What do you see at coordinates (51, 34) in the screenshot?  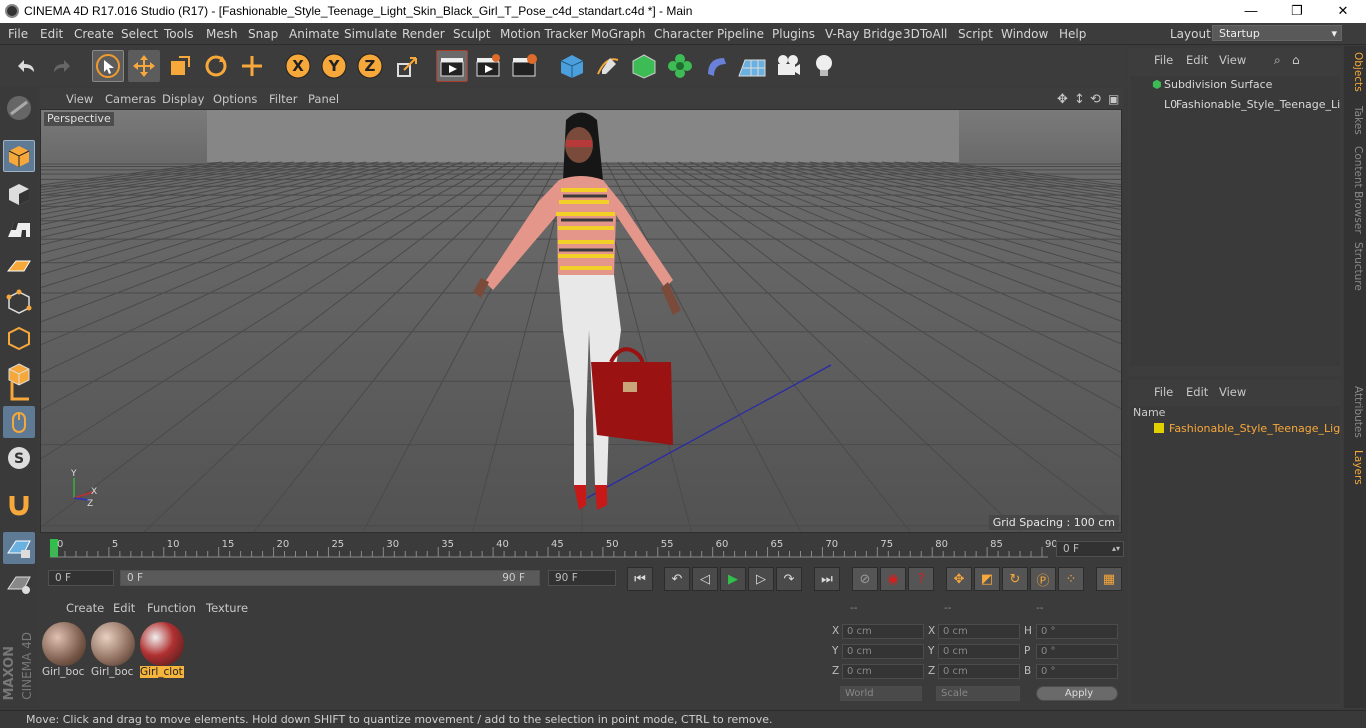 I see `menu-edit: Edit` at bounding box center [51, 34].